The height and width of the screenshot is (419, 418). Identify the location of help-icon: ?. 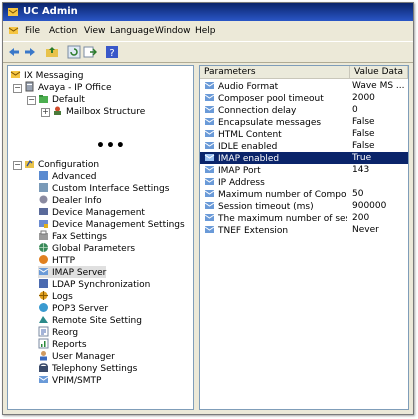
(112, 52).